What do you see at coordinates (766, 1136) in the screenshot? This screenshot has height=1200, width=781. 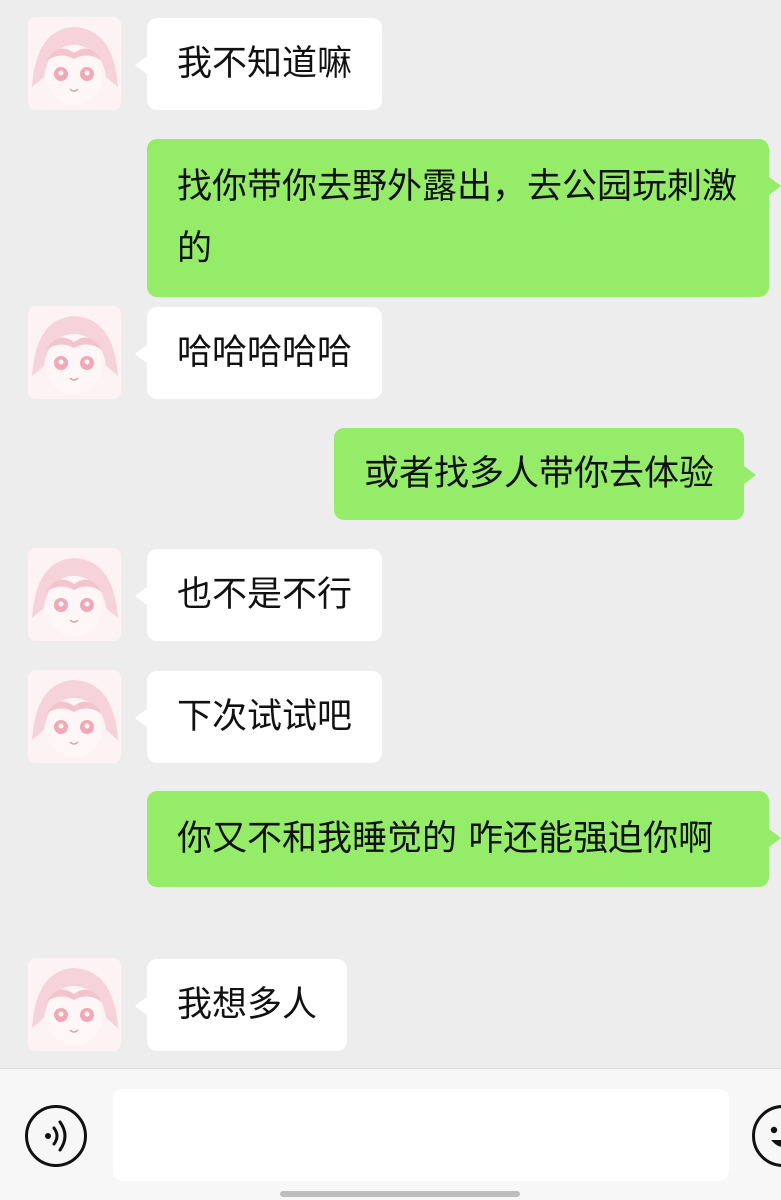 I see `emoji-button` at bounding box center [766, 1136].